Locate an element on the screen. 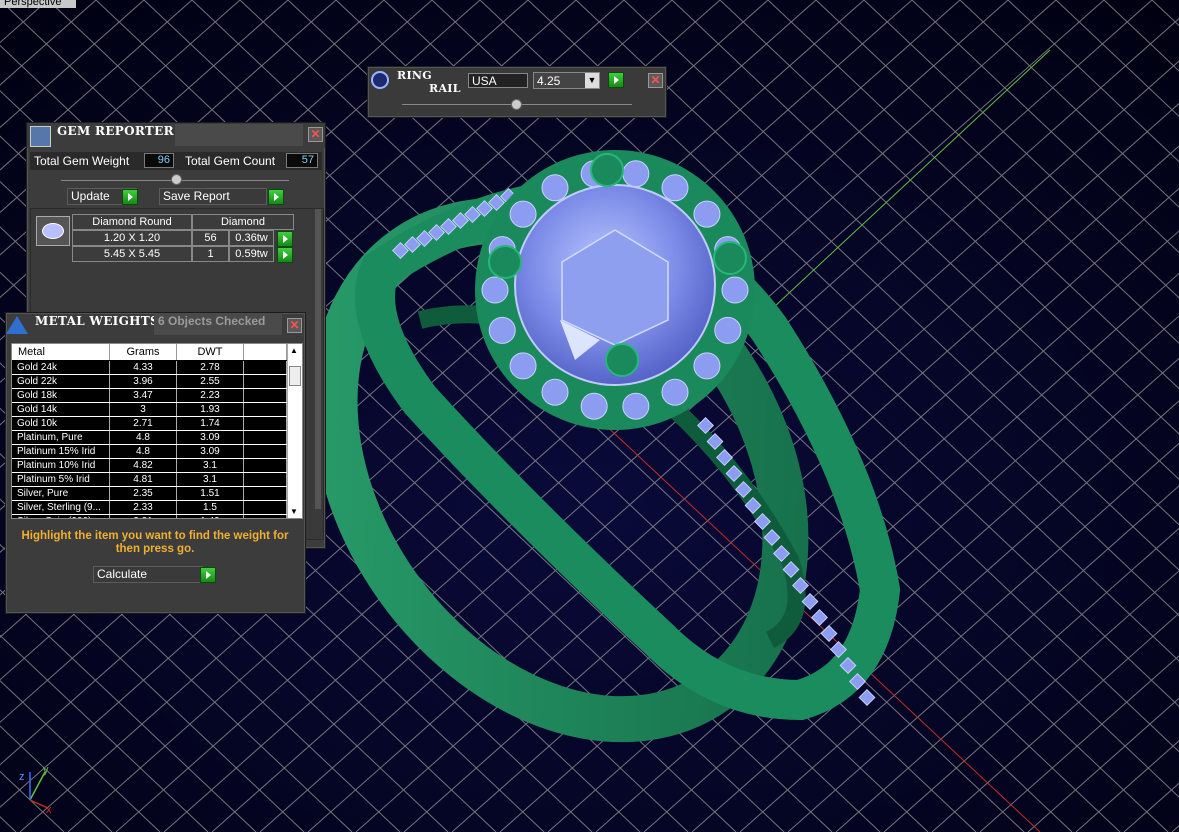 This screenshot has height=832, width=1179. grams-column-header: Grams is located at coordinates (143, 352).